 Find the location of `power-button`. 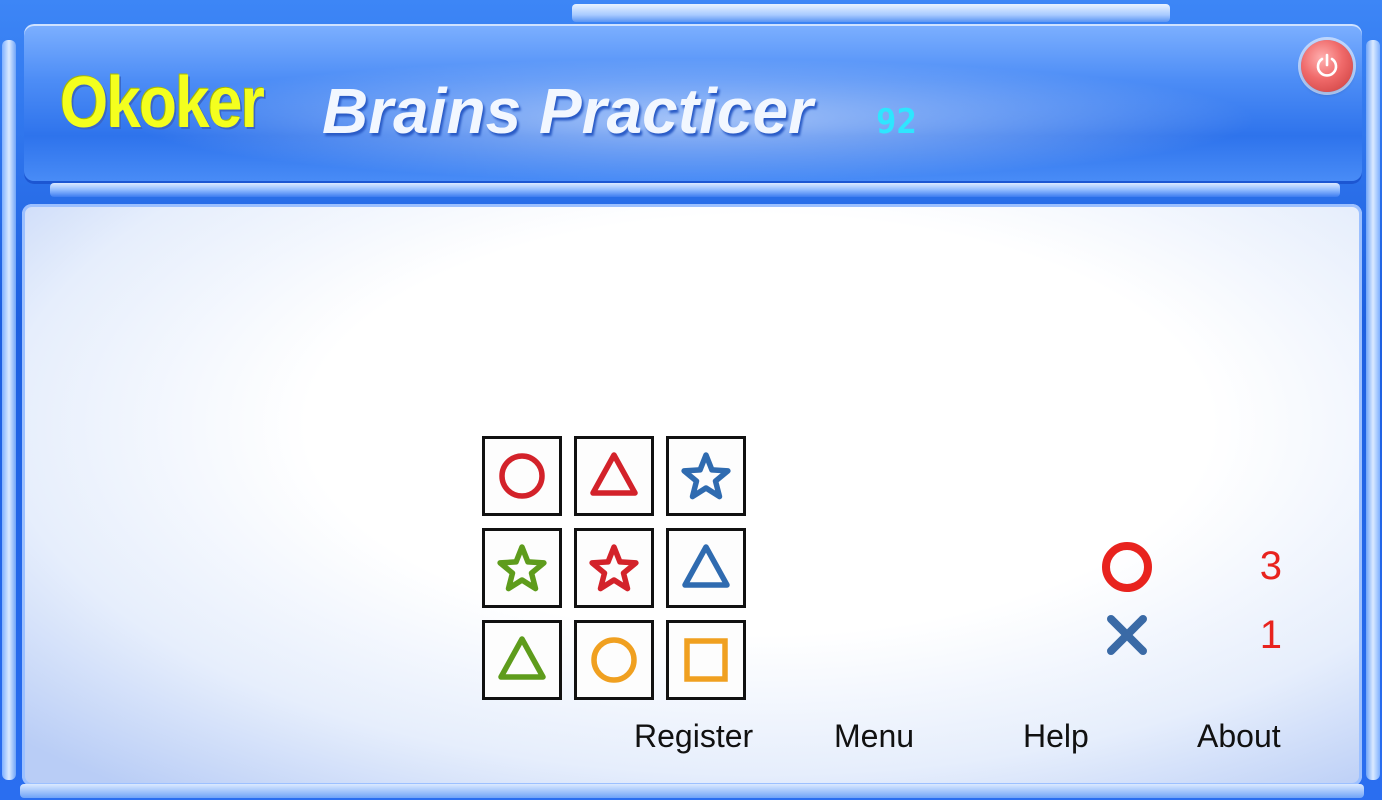

power-button is located at coordinates (1327, 66).